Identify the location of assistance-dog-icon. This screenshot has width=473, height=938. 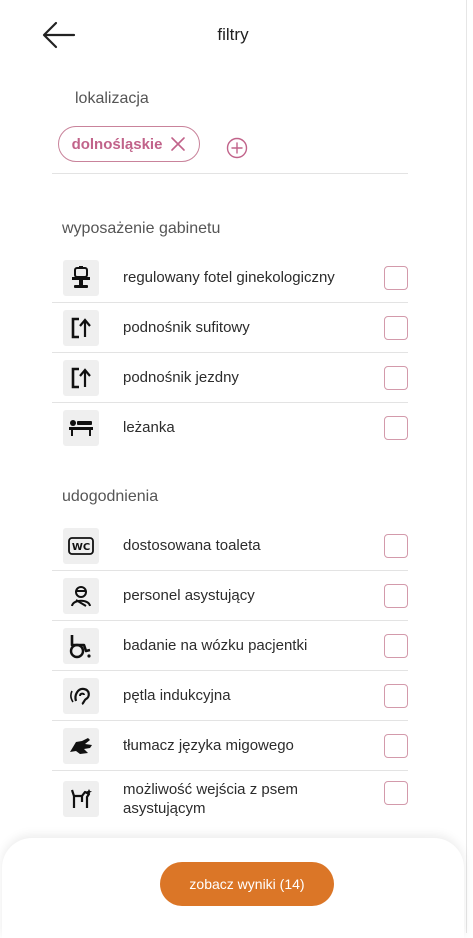
(81, 799).